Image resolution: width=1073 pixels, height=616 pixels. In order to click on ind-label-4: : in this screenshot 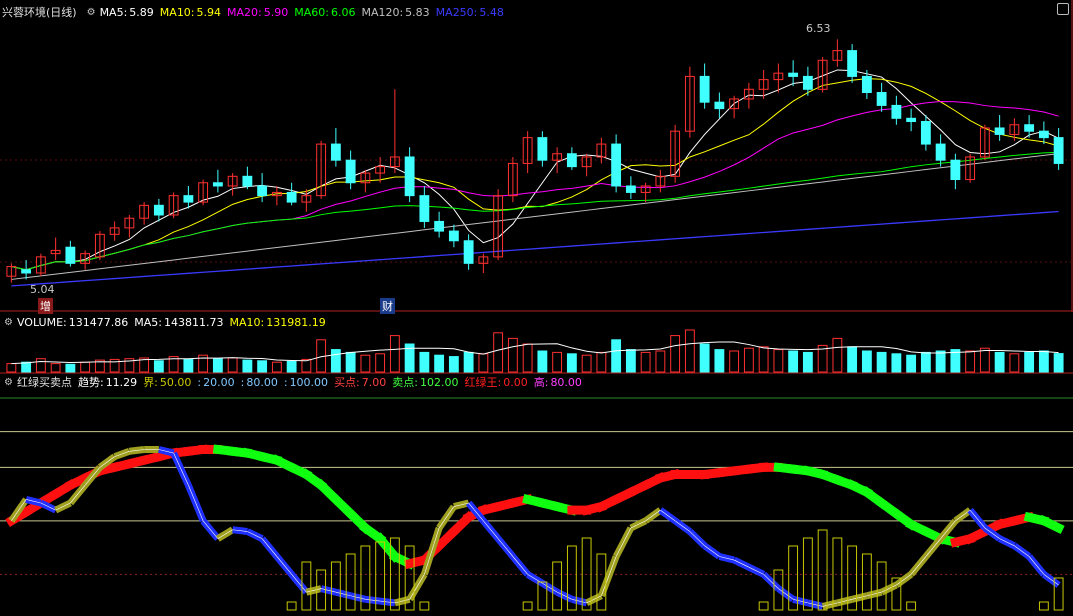, I will do `click(285, 382)`.